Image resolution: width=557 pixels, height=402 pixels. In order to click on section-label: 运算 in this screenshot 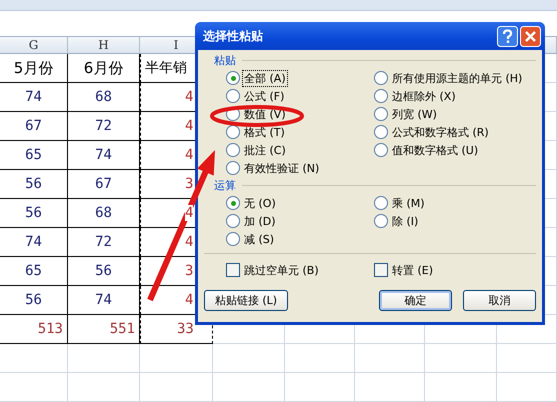, I will do `click(224, 185)`.